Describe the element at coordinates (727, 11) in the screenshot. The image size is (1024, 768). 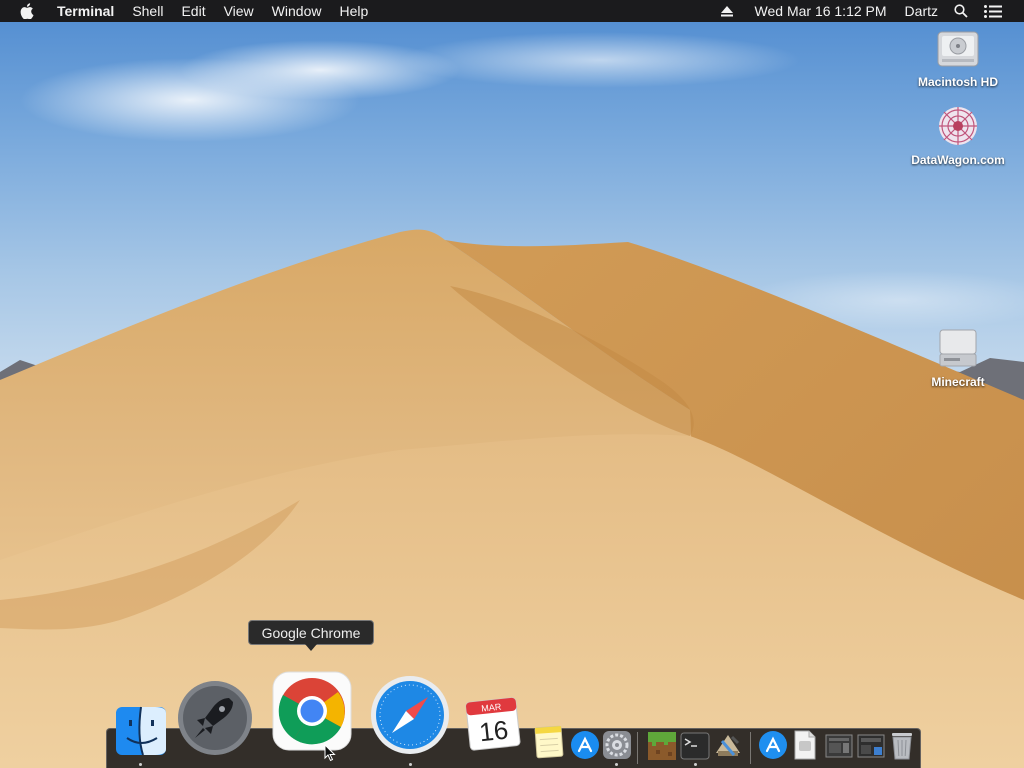
I see `eject-icon` at that location.